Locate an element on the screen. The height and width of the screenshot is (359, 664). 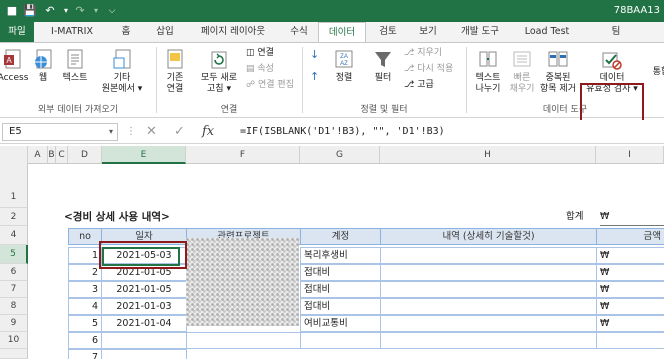
row-header-2: 2 is located at coordinates (14, 217).